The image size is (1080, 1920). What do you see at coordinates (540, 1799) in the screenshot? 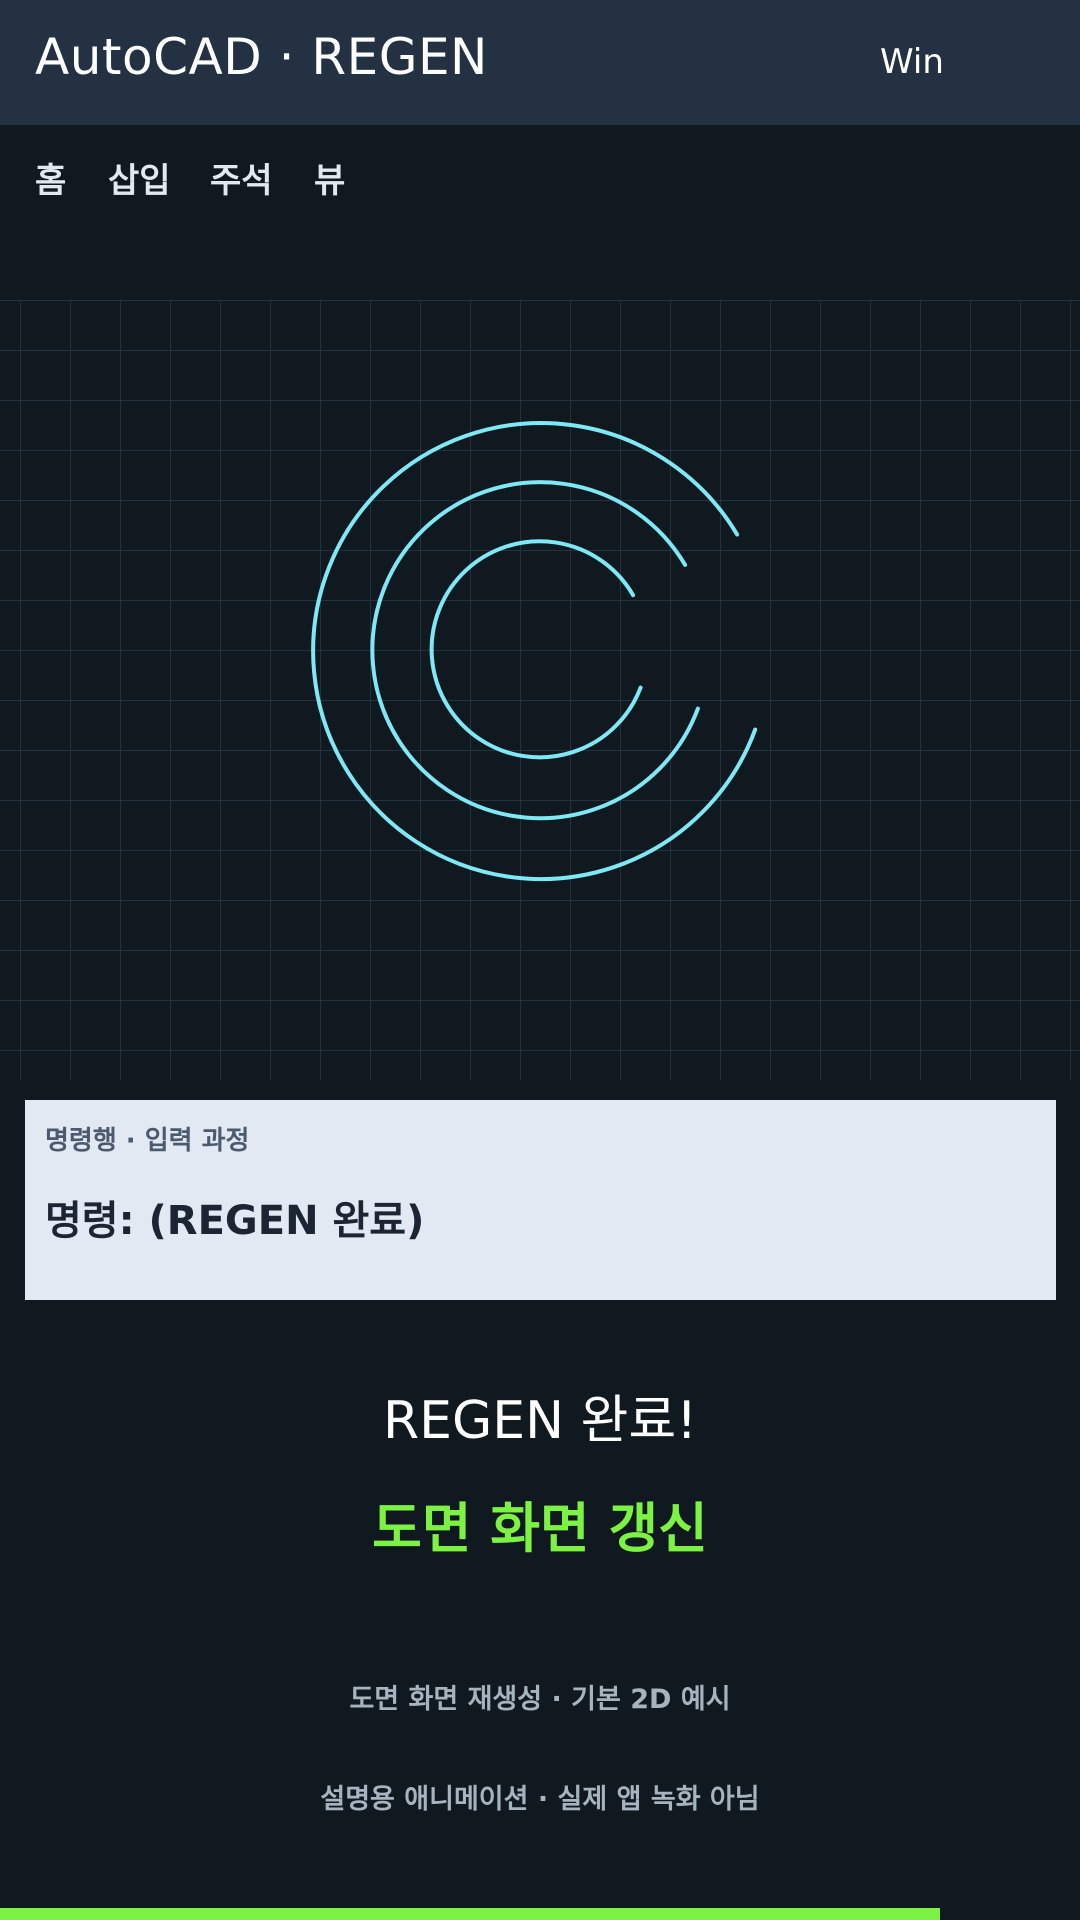
I see `note-line-2: 설명용 애니메이션 · 실제 앱 녹화 아님` at bounding box center [540, 1799].